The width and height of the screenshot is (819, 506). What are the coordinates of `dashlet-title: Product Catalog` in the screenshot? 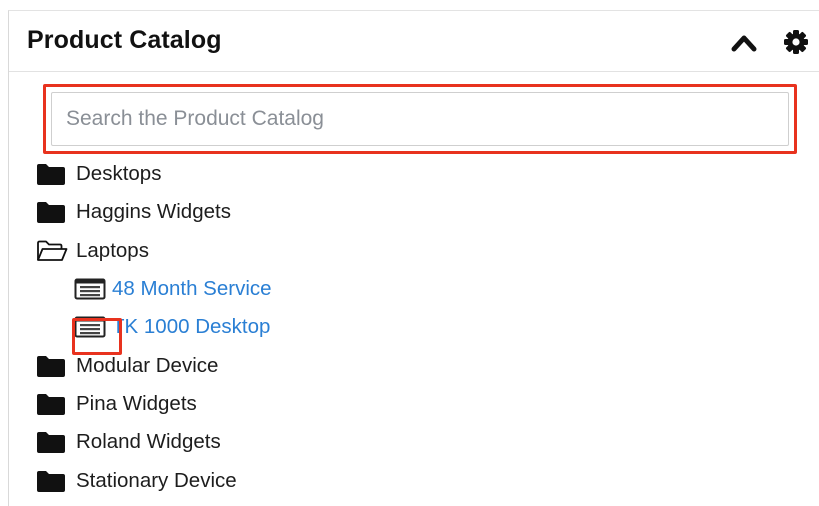 It's located at (124, 40).